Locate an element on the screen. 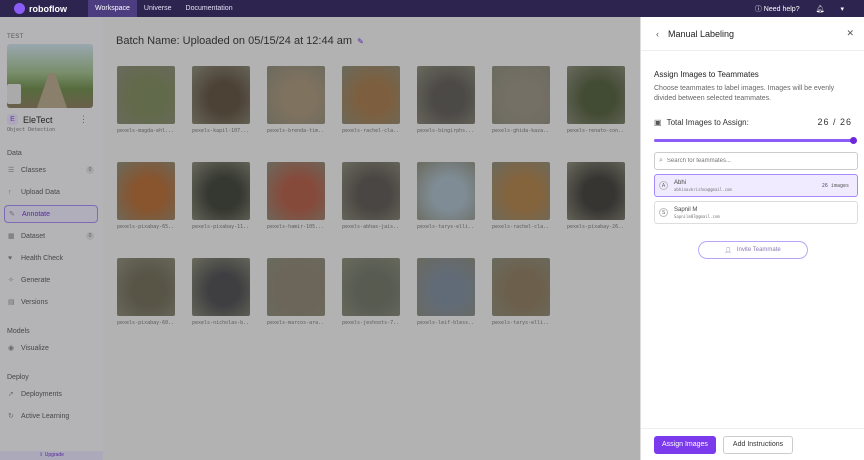 This screenshot has height=460, width=864. slider-handle is located at coordinates (853, 140).